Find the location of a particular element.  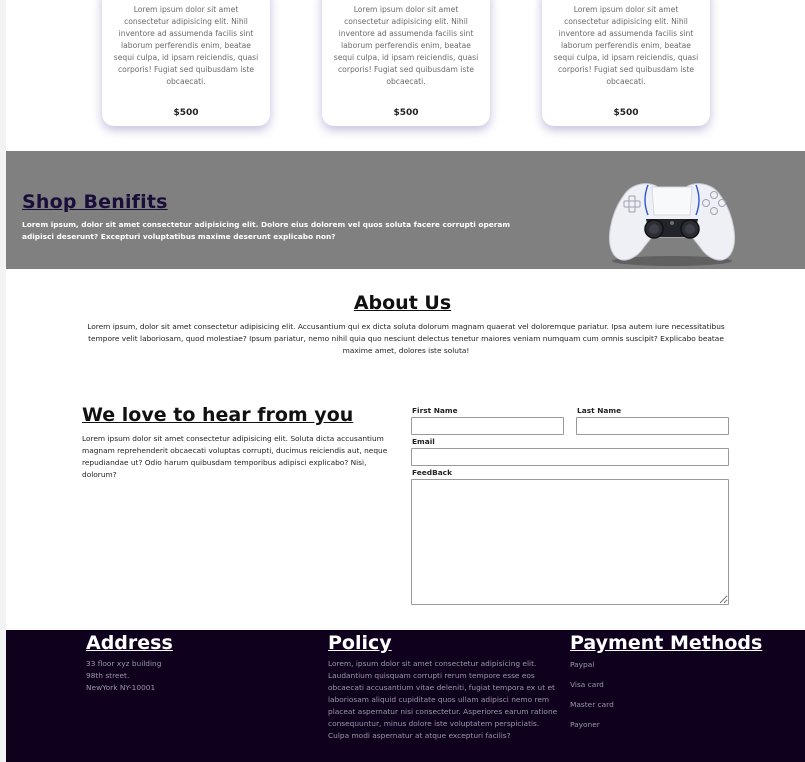

last-name-field is located at coordinates (652, 426).